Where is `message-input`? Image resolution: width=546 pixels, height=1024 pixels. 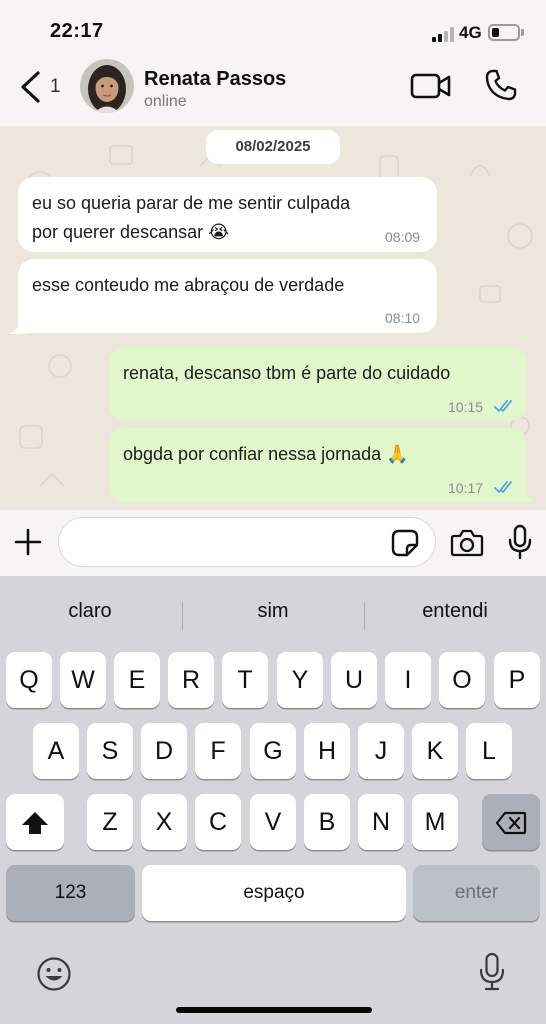 message-input is located at coordinates (247, 542).